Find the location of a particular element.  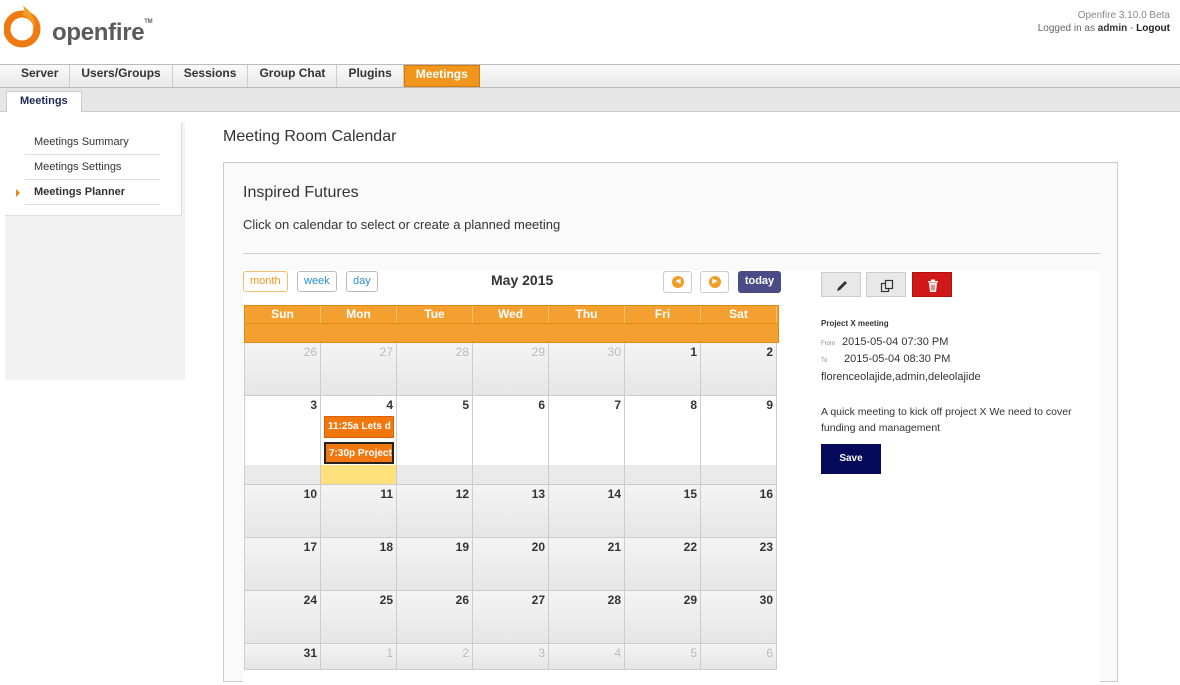

copy-button is located at coordinates (886, 284).